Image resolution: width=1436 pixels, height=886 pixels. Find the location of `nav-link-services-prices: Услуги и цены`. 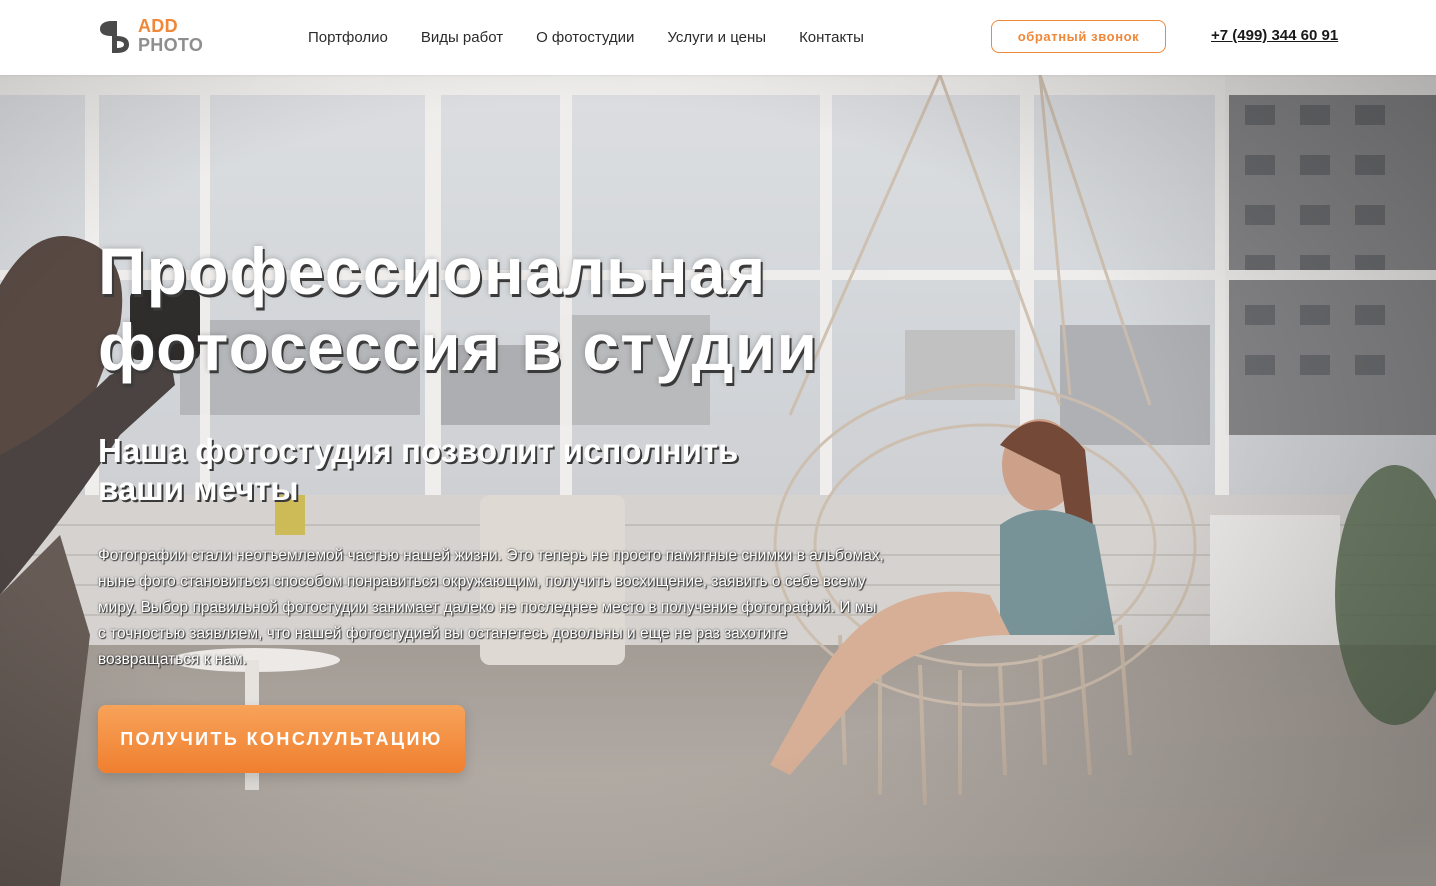

nav-link-services-prices: Услуги и цены is located at coordinates (716, 37).